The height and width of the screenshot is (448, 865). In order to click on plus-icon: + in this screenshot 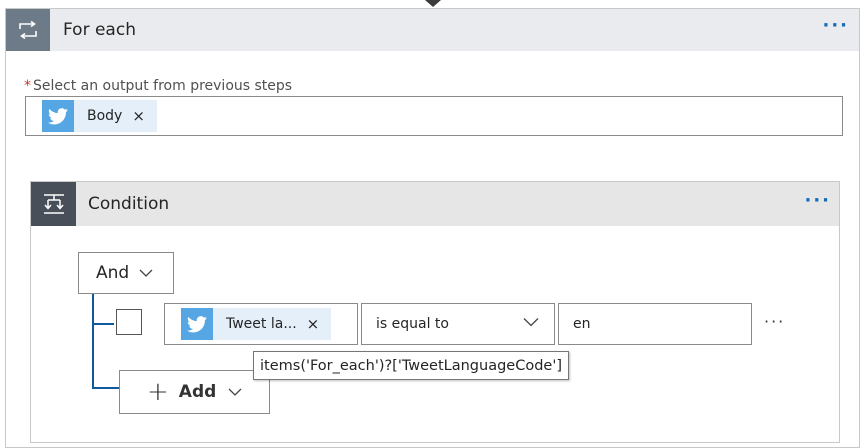, I will do `click(158, 392)`.